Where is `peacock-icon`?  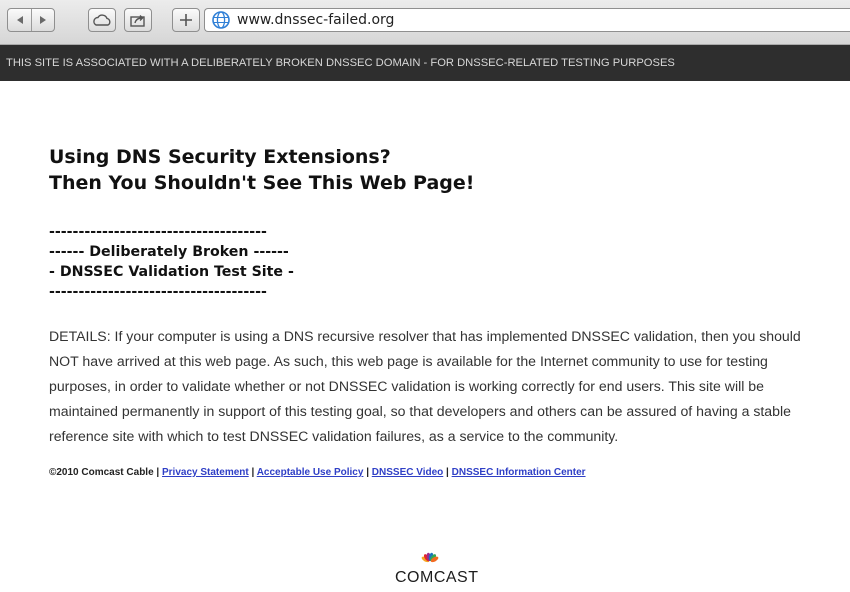 peacock-icon is located at coordinates (430, 557).